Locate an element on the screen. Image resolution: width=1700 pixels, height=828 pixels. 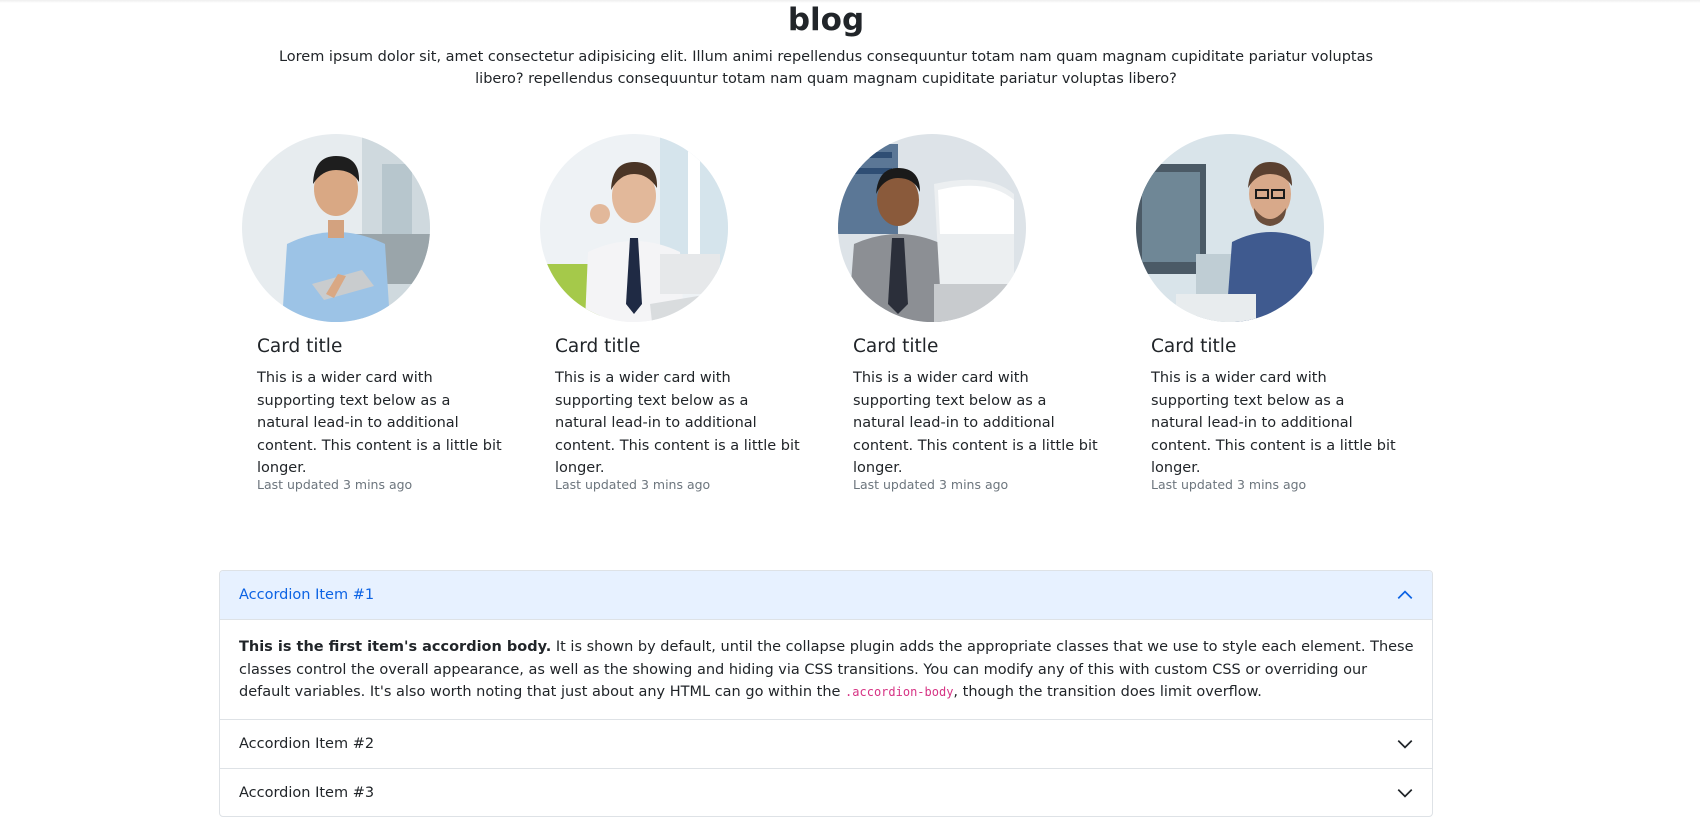
accordion-item-1-button: Accordion Item #1 is located at coordinates (826, 595).